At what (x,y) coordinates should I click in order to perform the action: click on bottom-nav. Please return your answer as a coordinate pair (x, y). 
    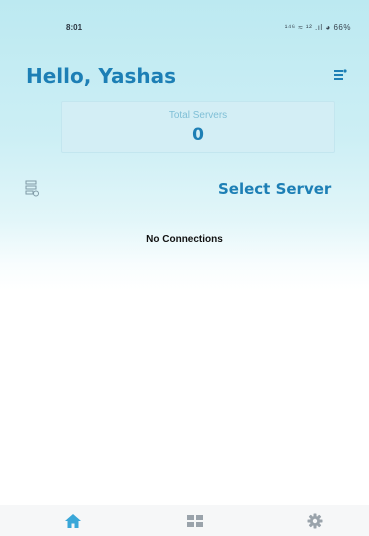
    Looking at the image, I should click on (184, 520).